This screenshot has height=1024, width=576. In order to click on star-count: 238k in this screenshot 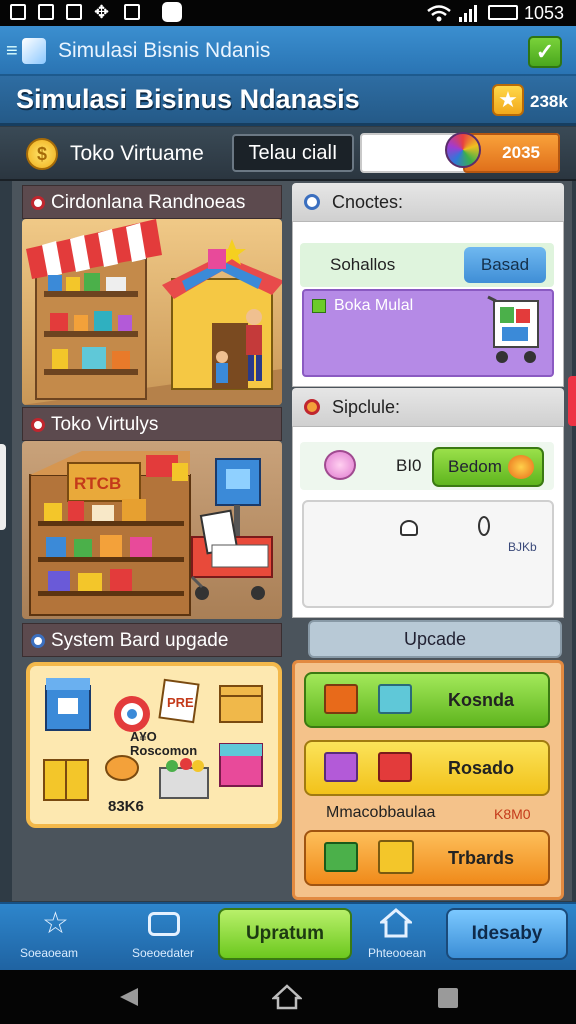, I will do `click(549, 101)`.